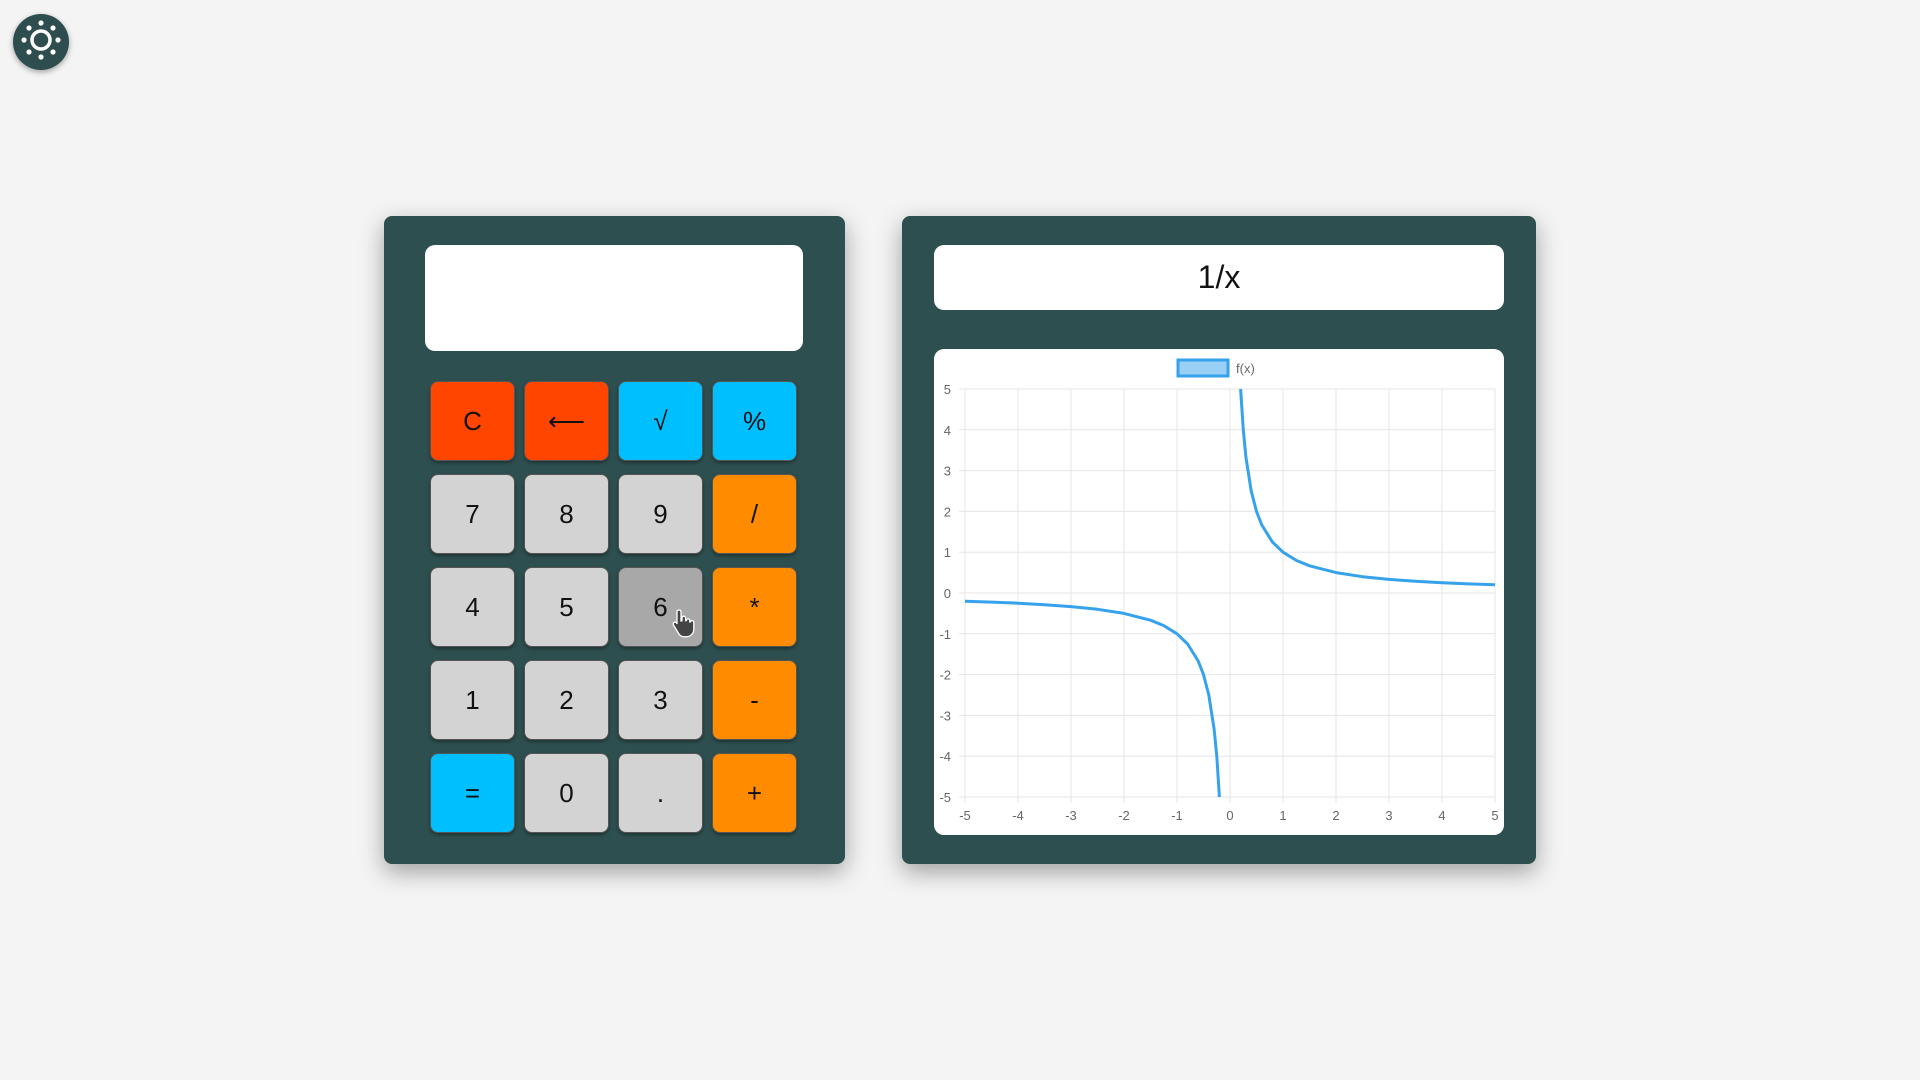 This screenshot has width=1920, height=1080. I want to click on digit-9-button: 9, so click(660, 514).